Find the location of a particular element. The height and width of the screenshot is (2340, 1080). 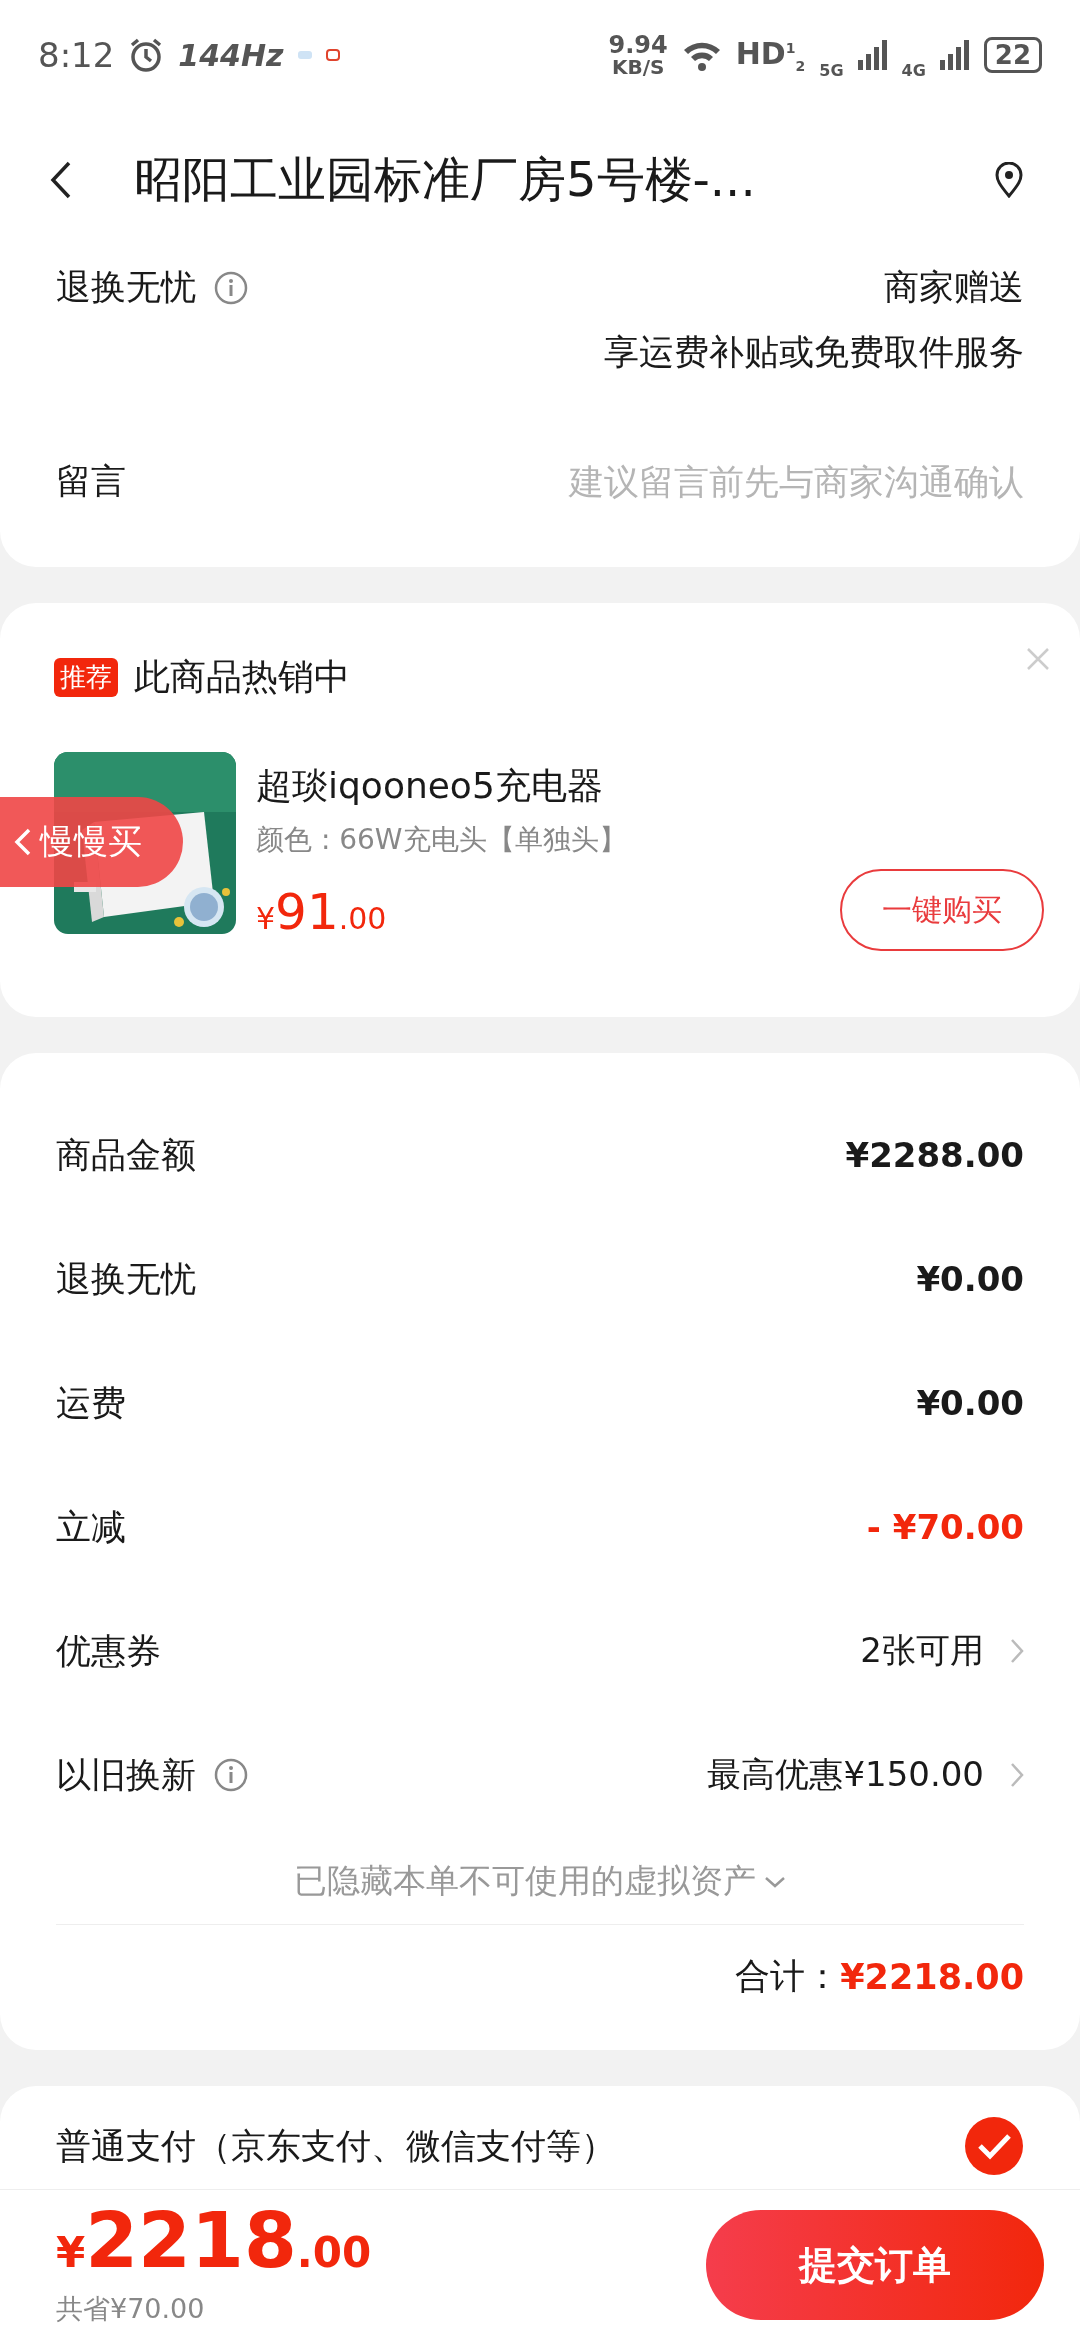

row-value: - ¥70.00 is located at coordinates (945, 1527).